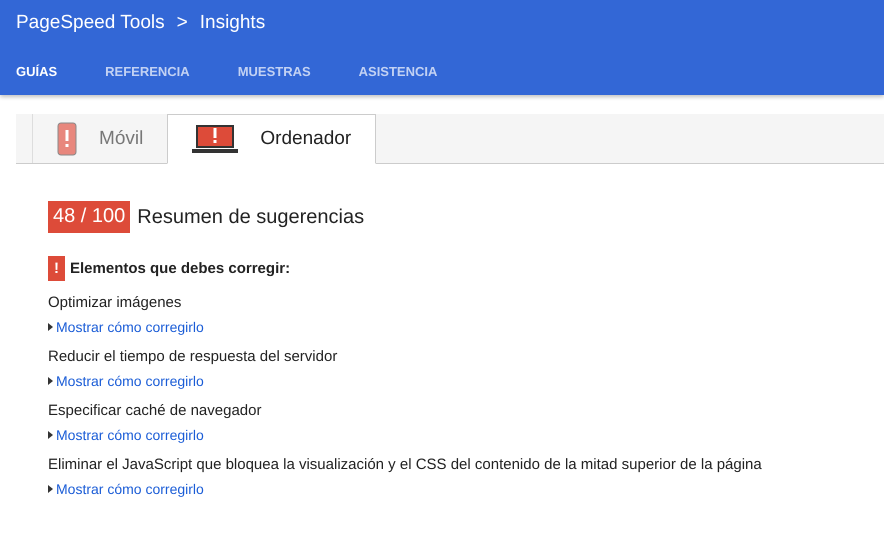 This screenshot has height=543, width=884. I want to click on laptop-icon, so click(215, 139).